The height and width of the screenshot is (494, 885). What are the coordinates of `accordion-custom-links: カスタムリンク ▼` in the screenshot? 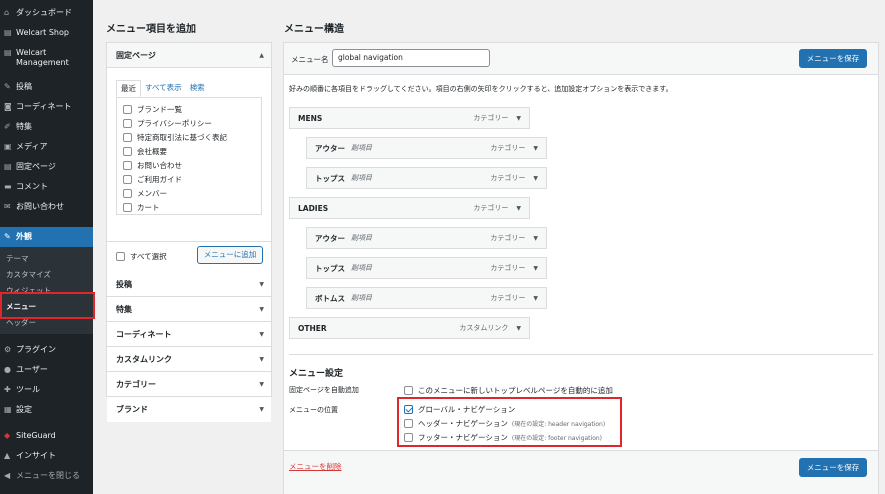 It's located at (189, 359).